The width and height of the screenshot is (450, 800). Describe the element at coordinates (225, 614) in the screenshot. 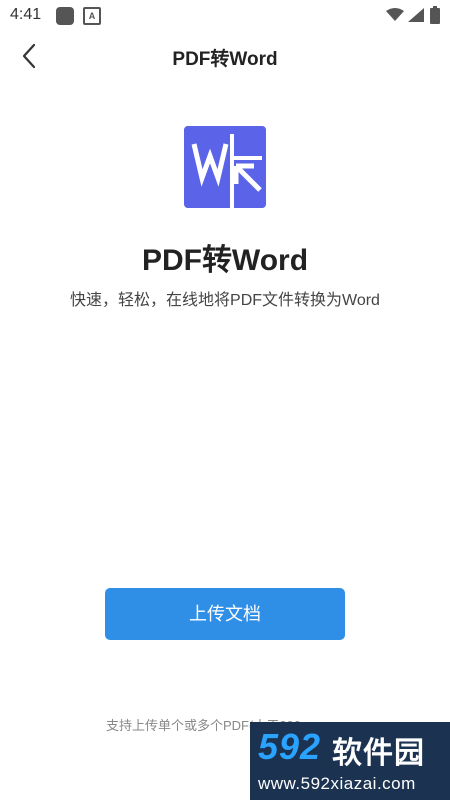

I see `upload-document-button: 上传文档` at that location.